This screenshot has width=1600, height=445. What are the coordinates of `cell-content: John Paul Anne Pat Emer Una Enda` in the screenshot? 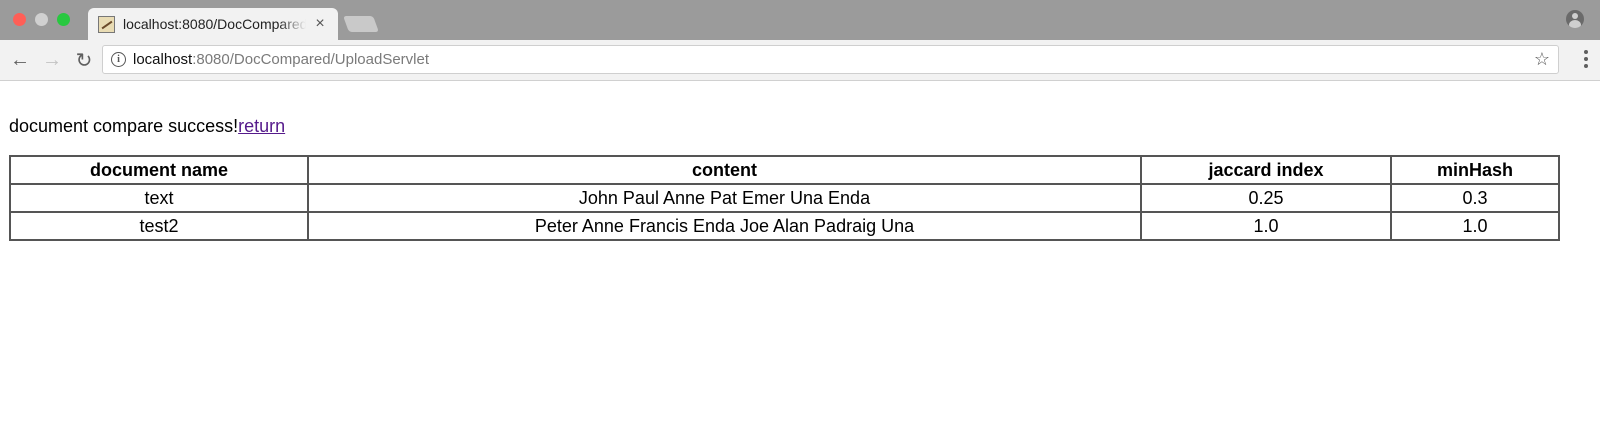 It's located at (724, 198).